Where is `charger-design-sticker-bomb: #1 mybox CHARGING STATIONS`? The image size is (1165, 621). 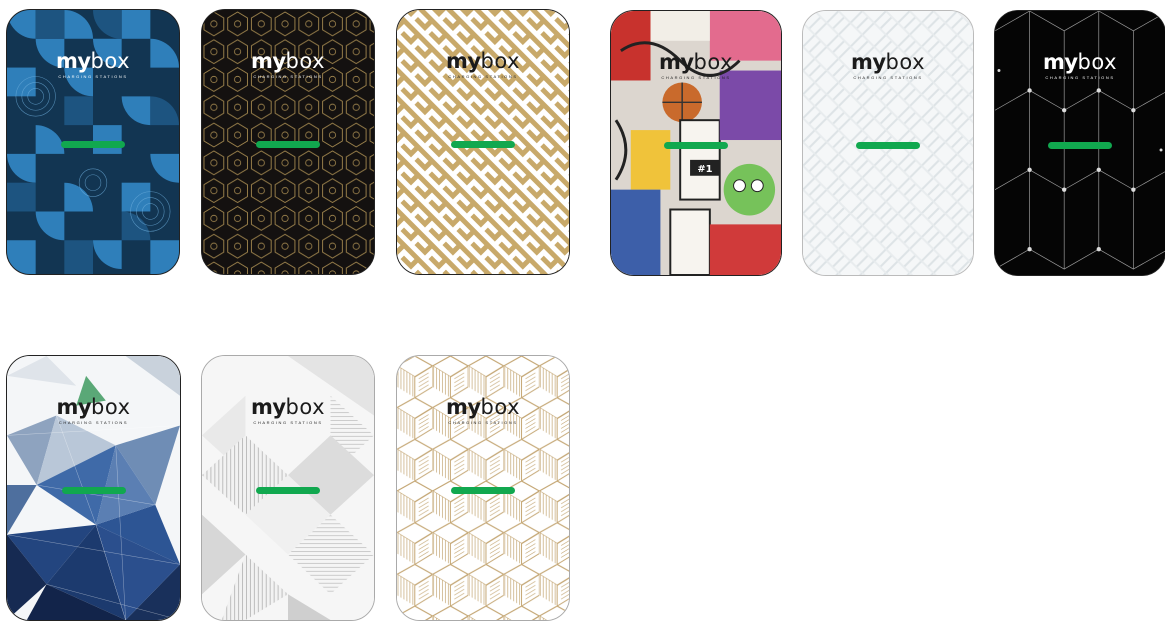 charger-design-sticker-bomb: #1 mybox CHARGING STATIONS is located at coordinates (696, 143).